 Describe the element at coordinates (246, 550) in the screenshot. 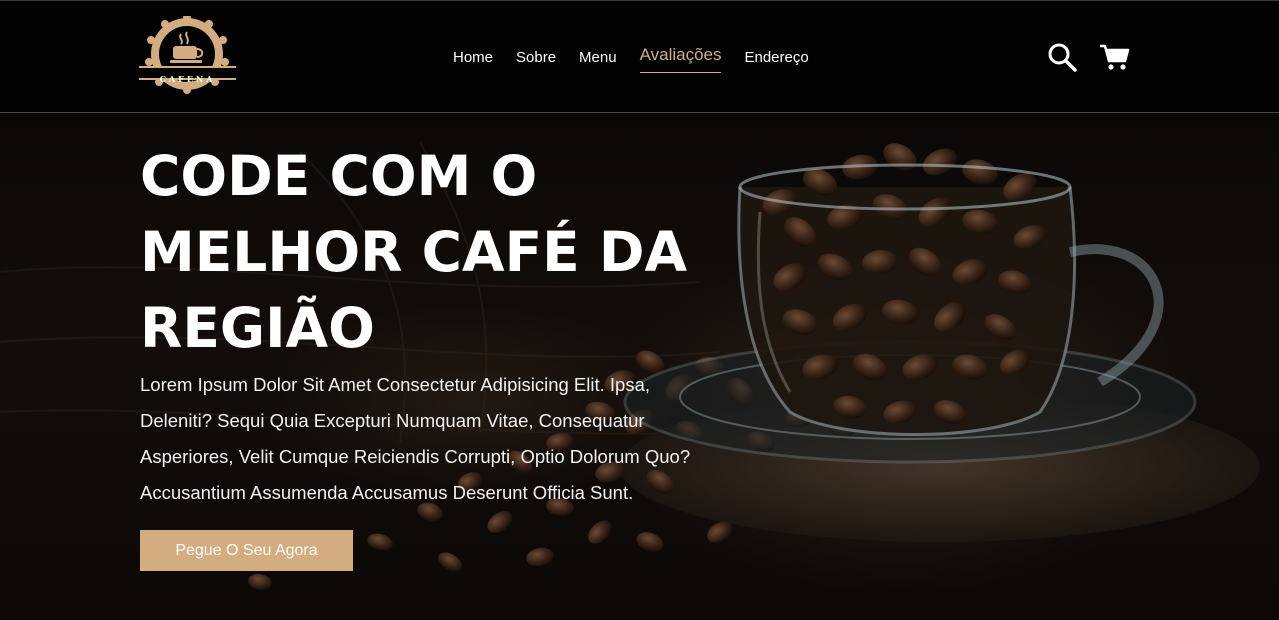

I see `get-yours-now-button: Pegue O Seu Agora` at that location.